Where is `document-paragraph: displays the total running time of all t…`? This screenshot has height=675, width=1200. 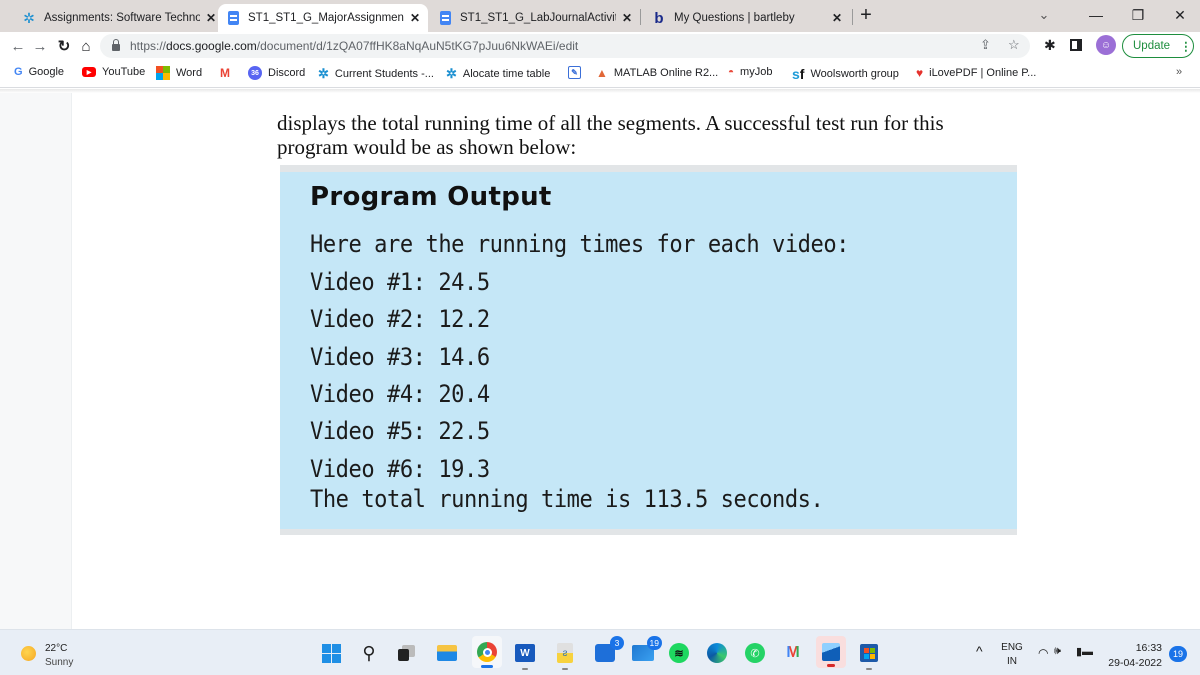
document-paragraph: displays the total running time of all t… is located at coordinates (610, 135).